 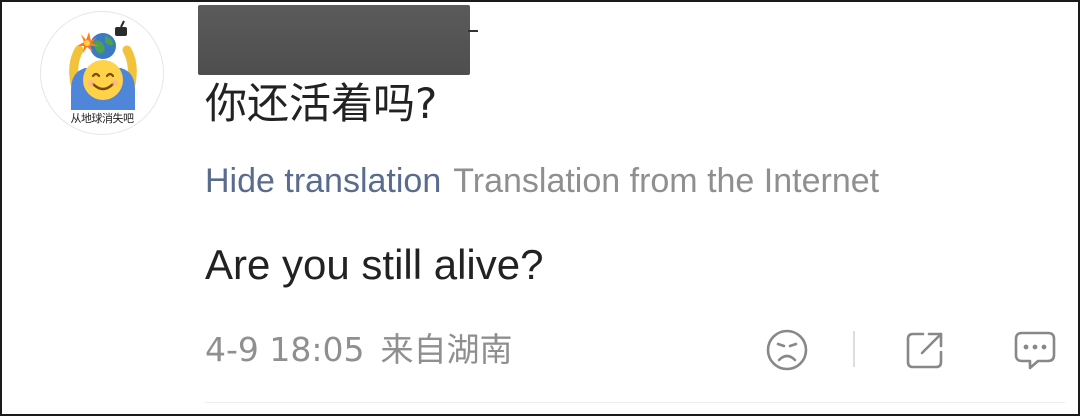 I want to click on timestamp: 4-9 18:05, so click(x=285, y=349).